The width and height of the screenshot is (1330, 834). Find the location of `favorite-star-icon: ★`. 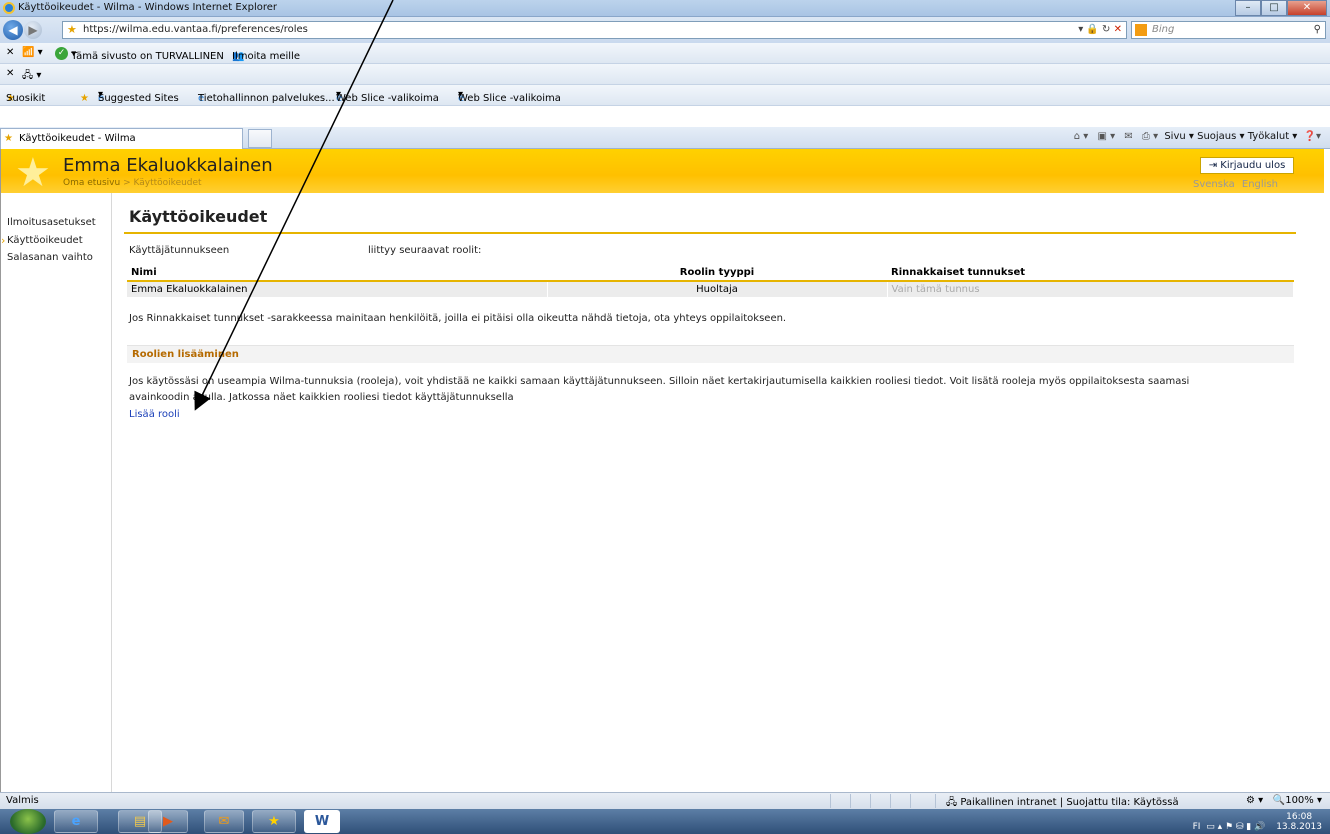

favorite-star-icon: ★ is located at coordinates (72, 29).